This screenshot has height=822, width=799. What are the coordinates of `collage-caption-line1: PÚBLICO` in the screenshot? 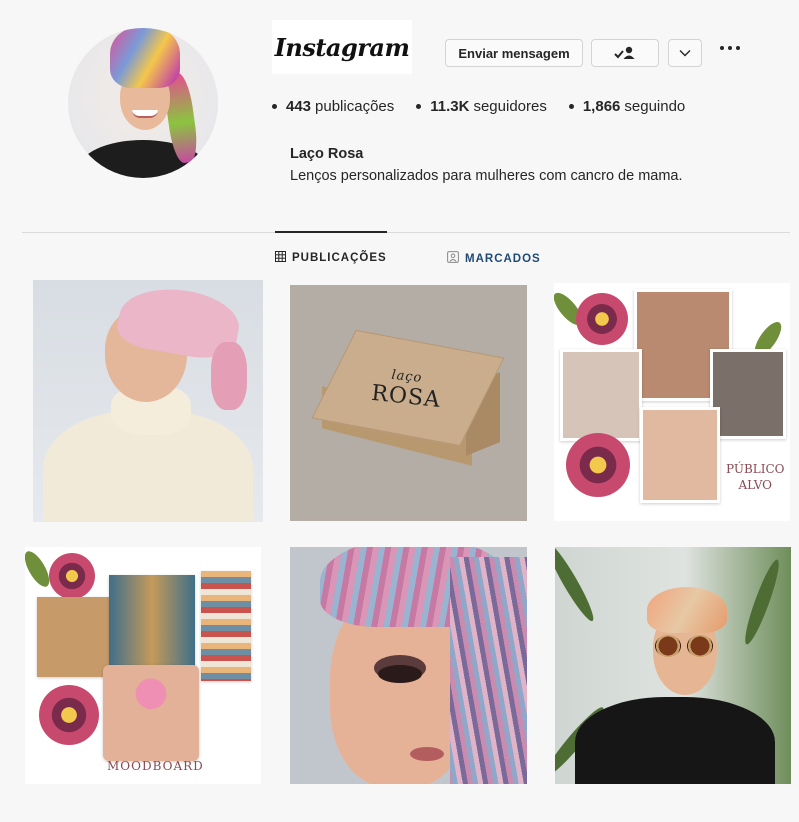 It's located at (755, 469).